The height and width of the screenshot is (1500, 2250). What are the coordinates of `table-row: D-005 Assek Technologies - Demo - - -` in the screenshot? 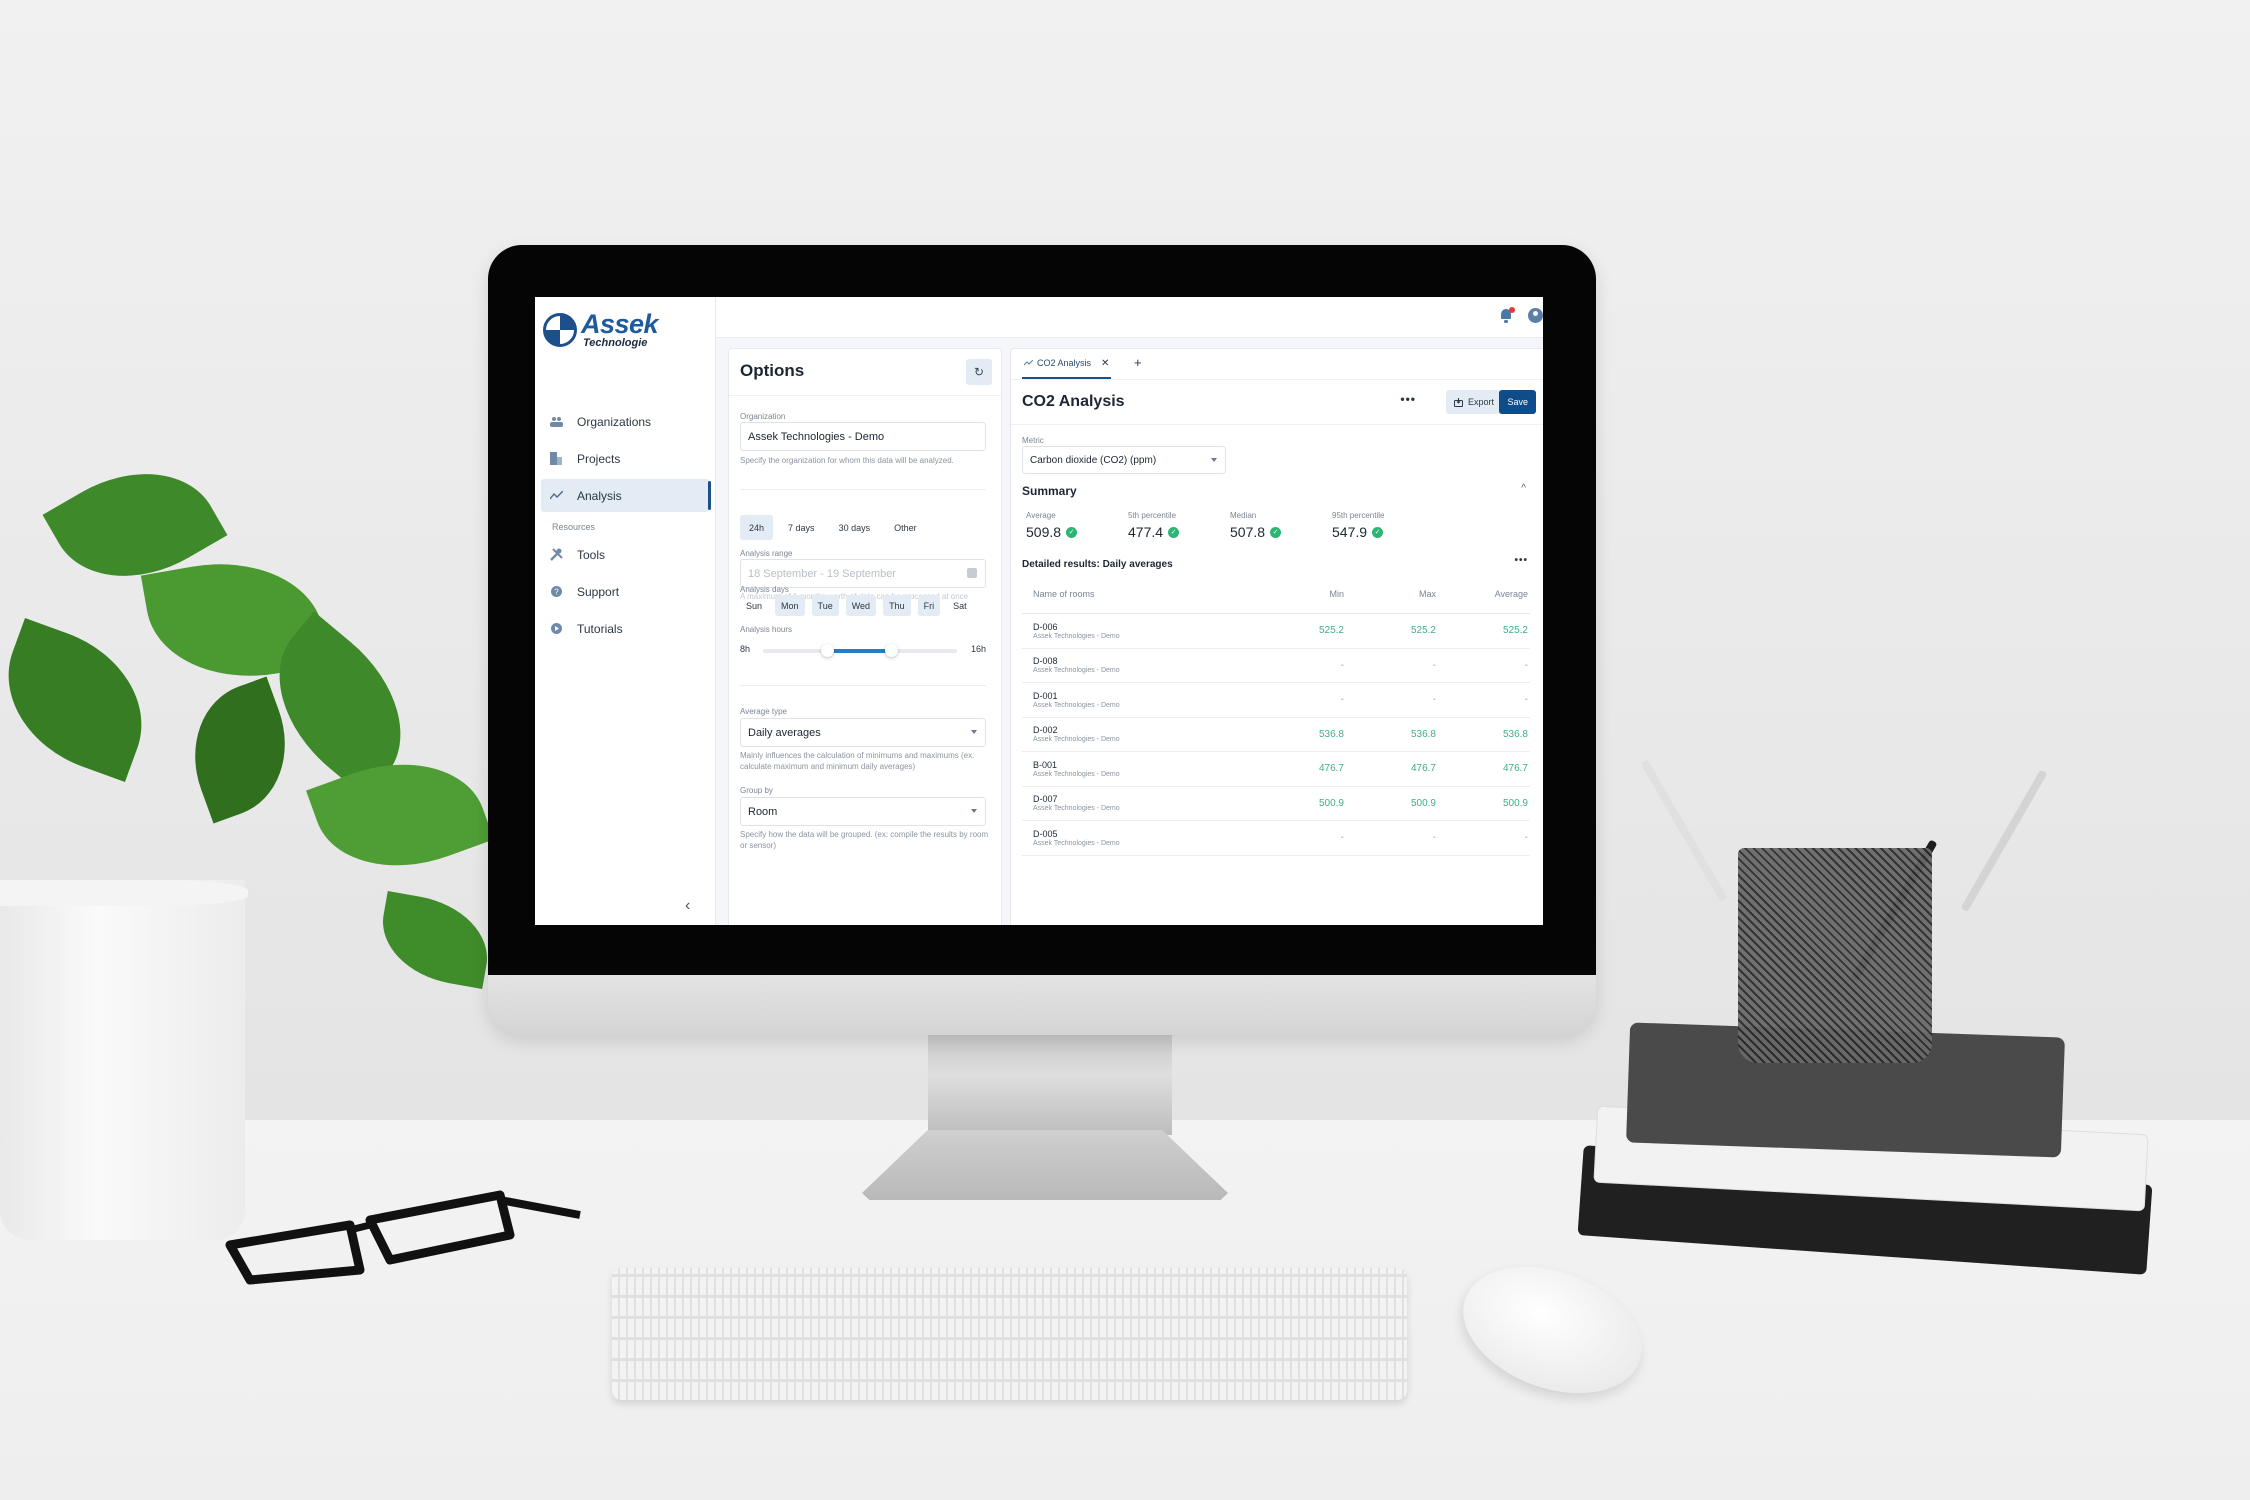 It's located at (1276, 838).